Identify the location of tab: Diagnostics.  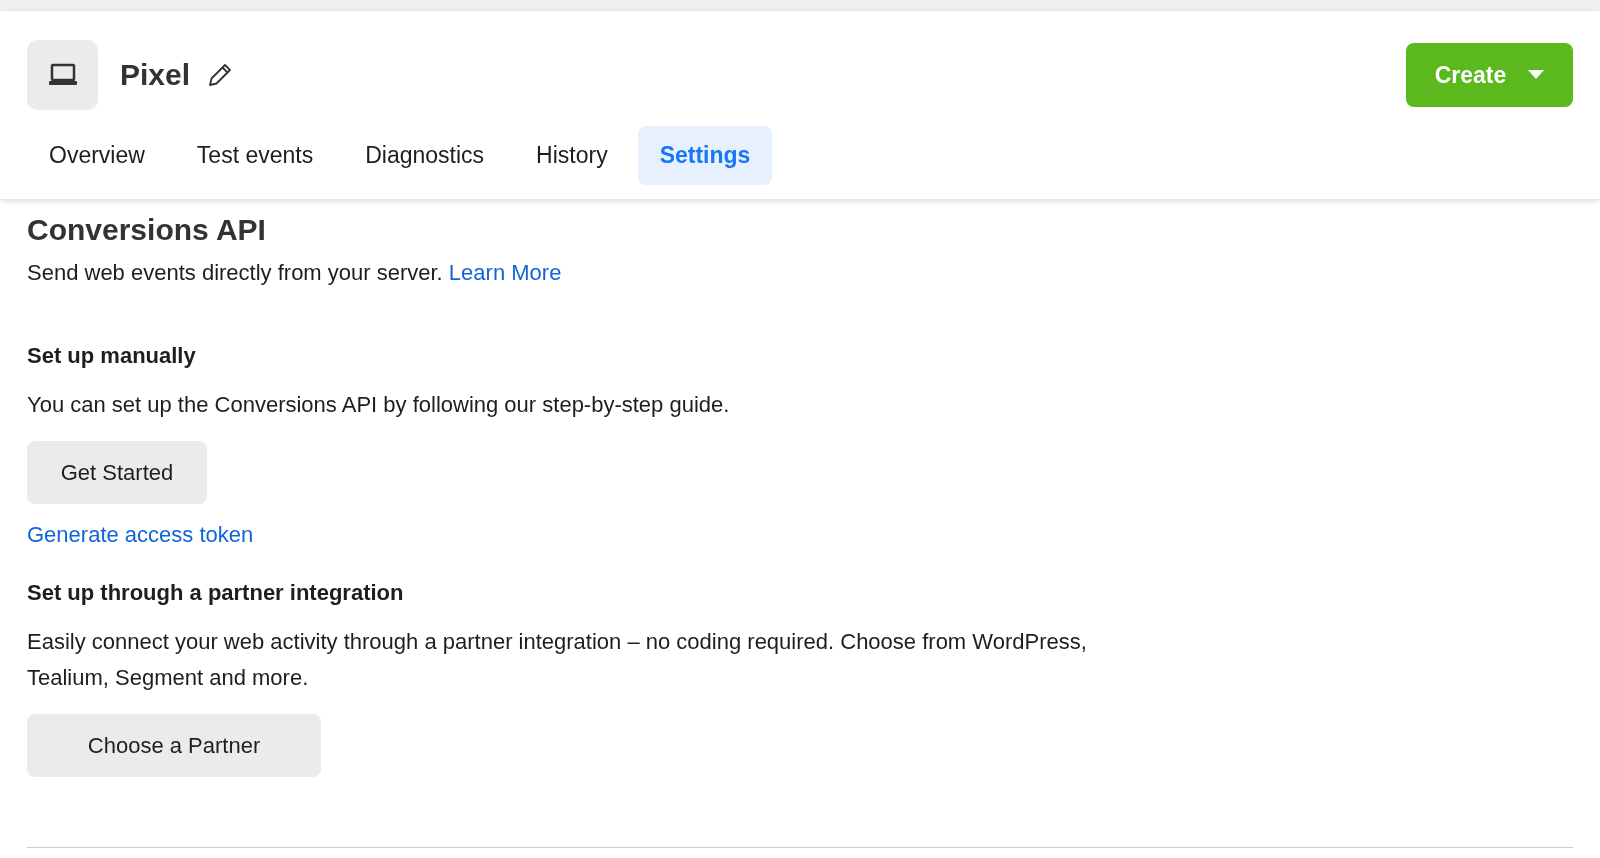
(425, 155).